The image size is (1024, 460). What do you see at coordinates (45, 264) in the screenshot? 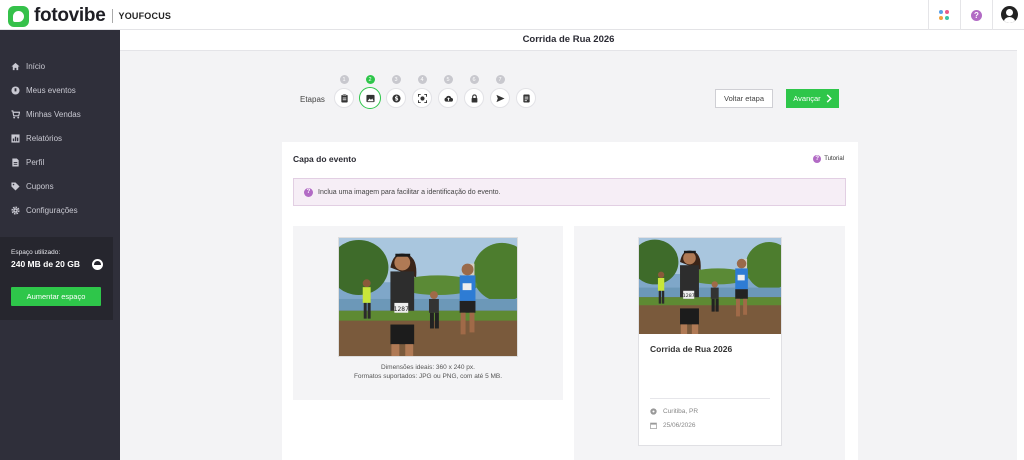
I see `storage-value: 240 MB de 20 GB` at bounding box center [45, 264].